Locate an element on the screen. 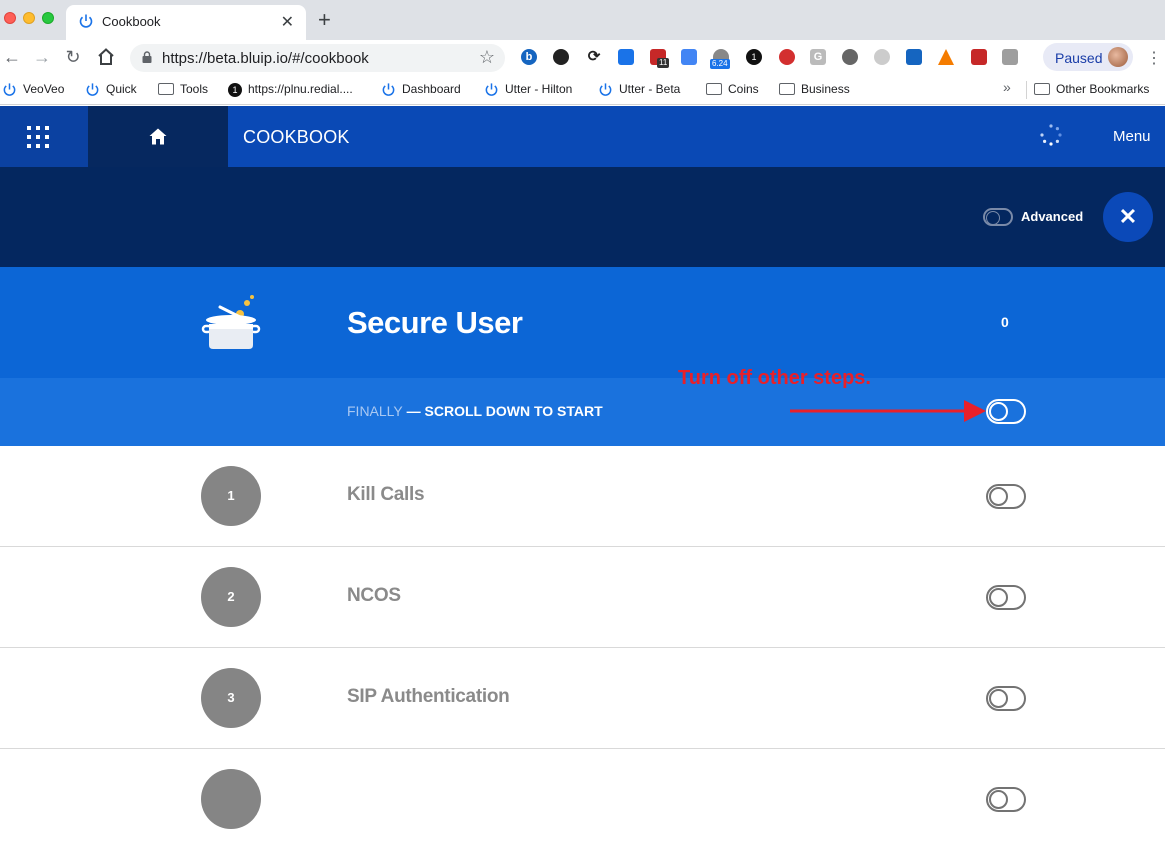 The image size is (1165, 850). step-number is located at coordinates (231, 799).